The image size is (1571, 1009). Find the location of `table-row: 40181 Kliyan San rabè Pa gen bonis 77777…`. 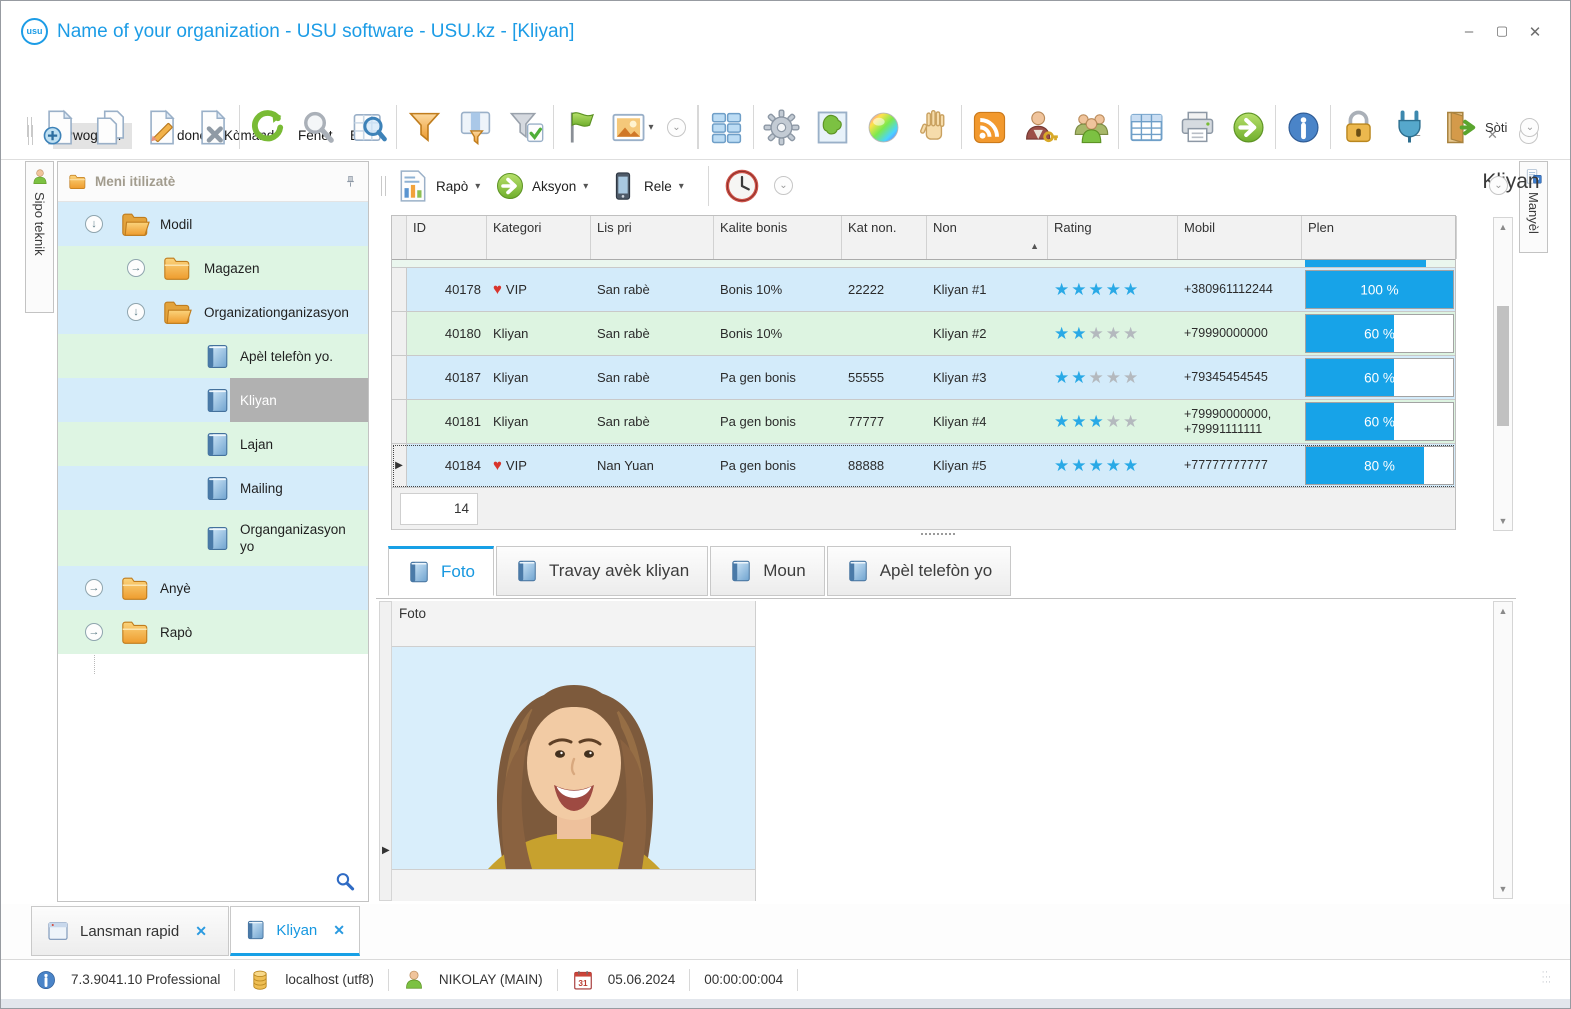

table-row: 40181 Kliyan San rabè Pa gen bonis 77777… is located at coordinates (923, 422).